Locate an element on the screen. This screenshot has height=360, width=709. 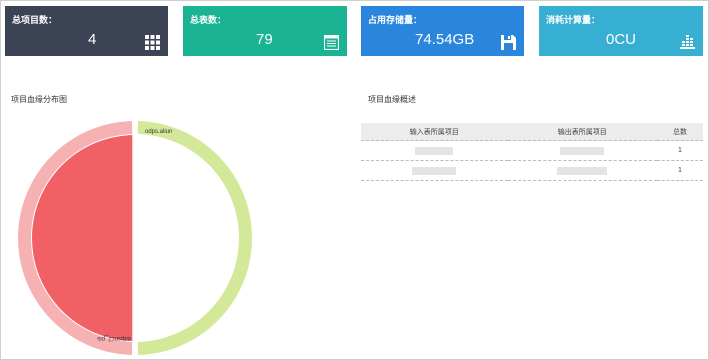
column-header-output: 输出表所属项目 is located at coordinates (582, 132).